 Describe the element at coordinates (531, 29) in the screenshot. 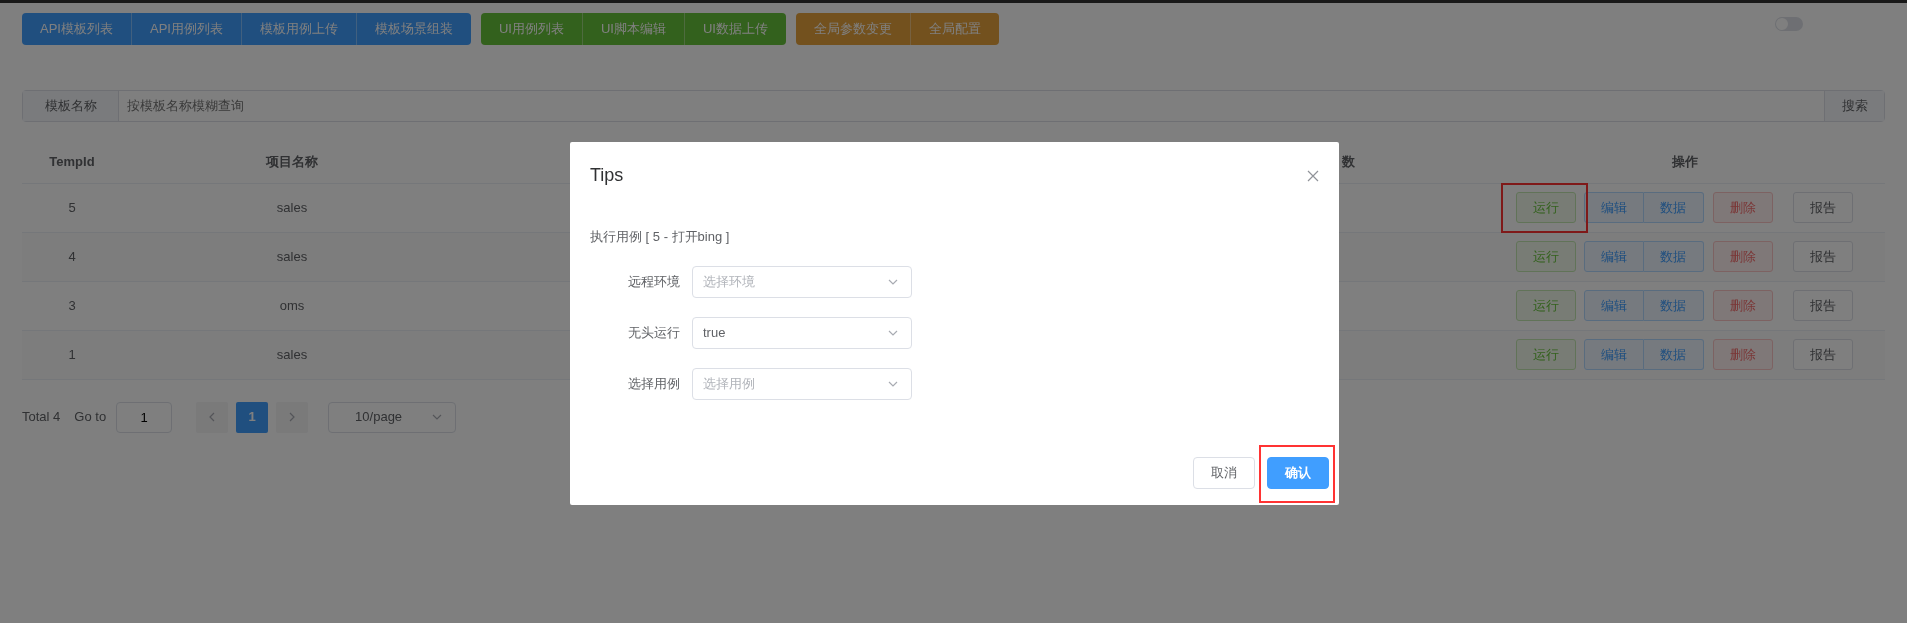

I see `nav-button: UI用例列表` at that location.